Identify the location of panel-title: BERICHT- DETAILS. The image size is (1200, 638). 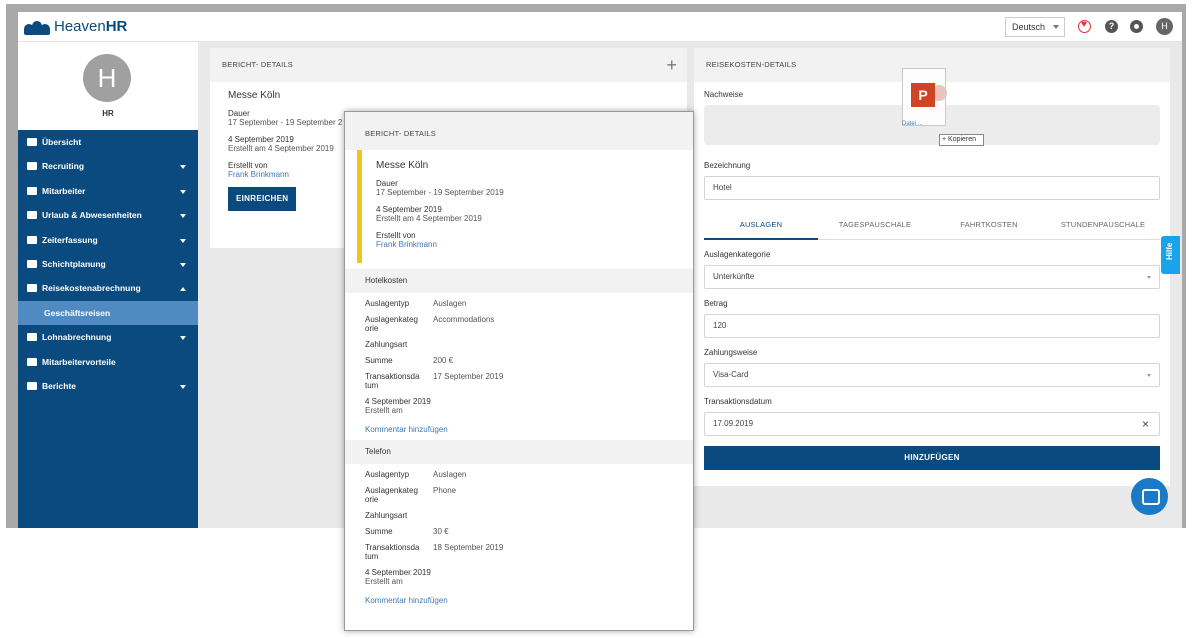
(448, 65).